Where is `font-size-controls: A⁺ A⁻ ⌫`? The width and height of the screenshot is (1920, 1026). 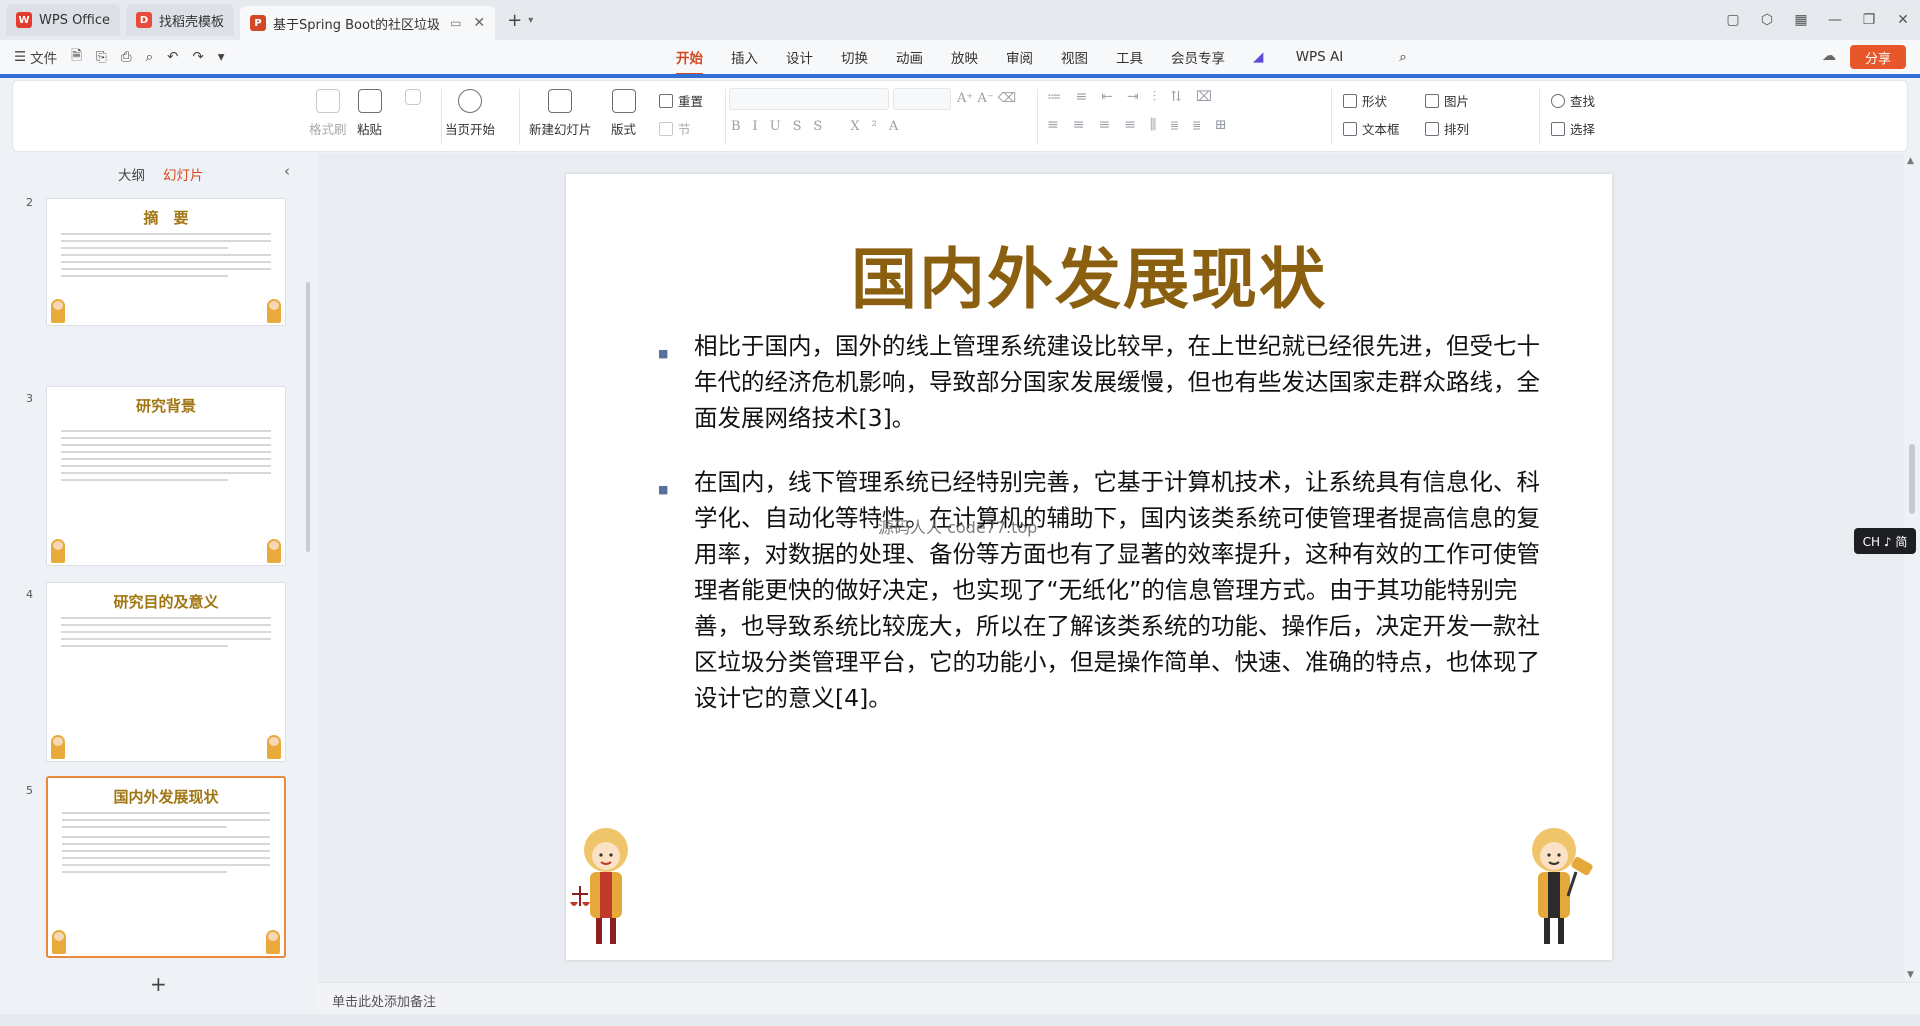
font-size-controls: A⁺ A⁻ ⌫ is located at coordinates (986, 98).